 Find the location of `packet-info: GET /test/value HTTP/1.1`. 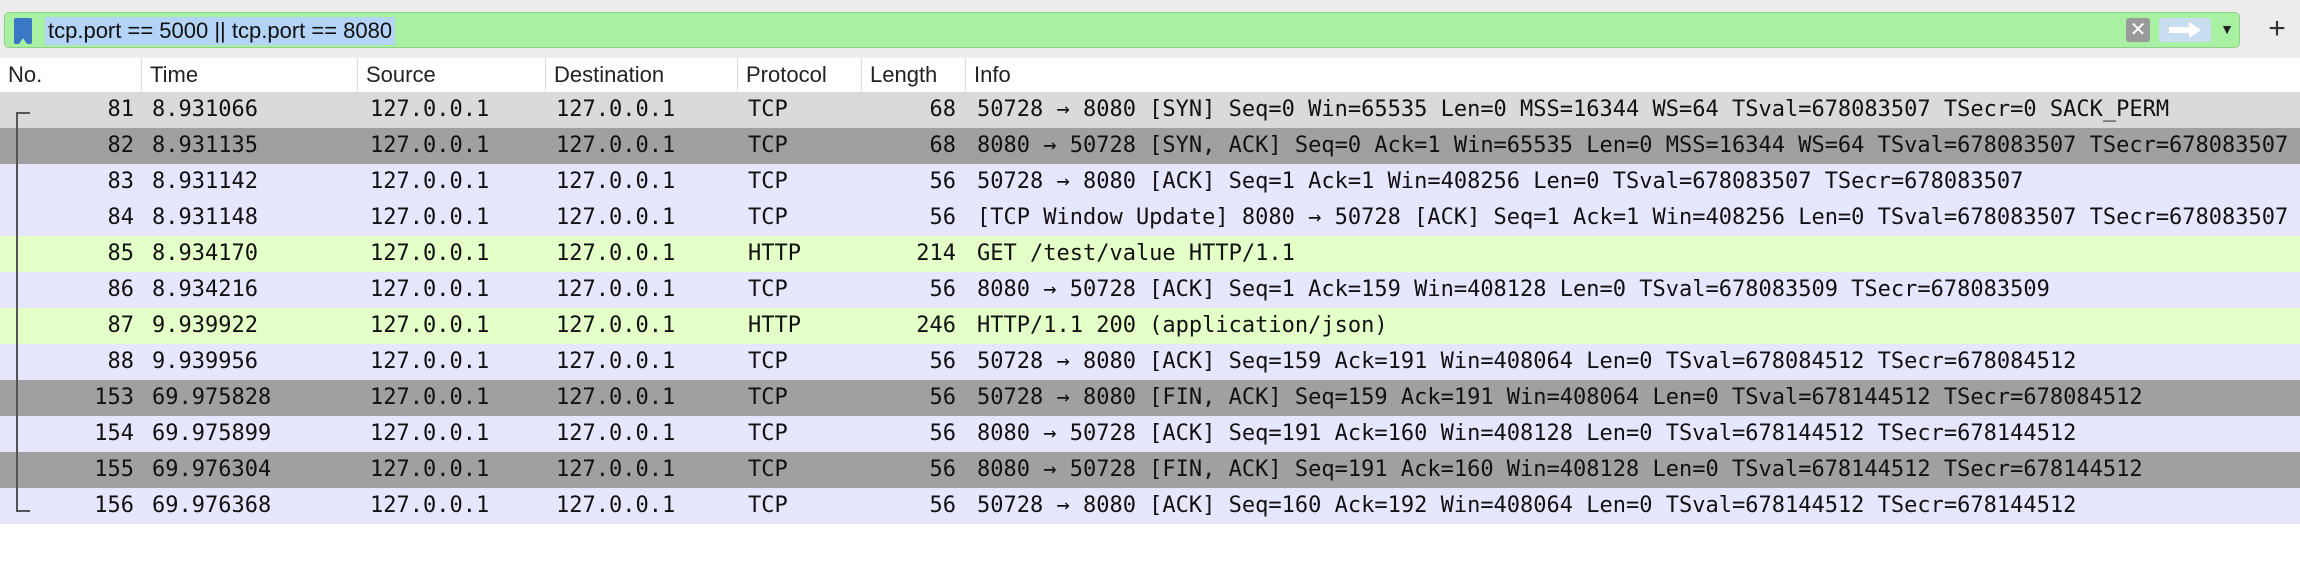

packet-info: GET /test/value HTTP/1.1 is located at coordinates (1136, 253).